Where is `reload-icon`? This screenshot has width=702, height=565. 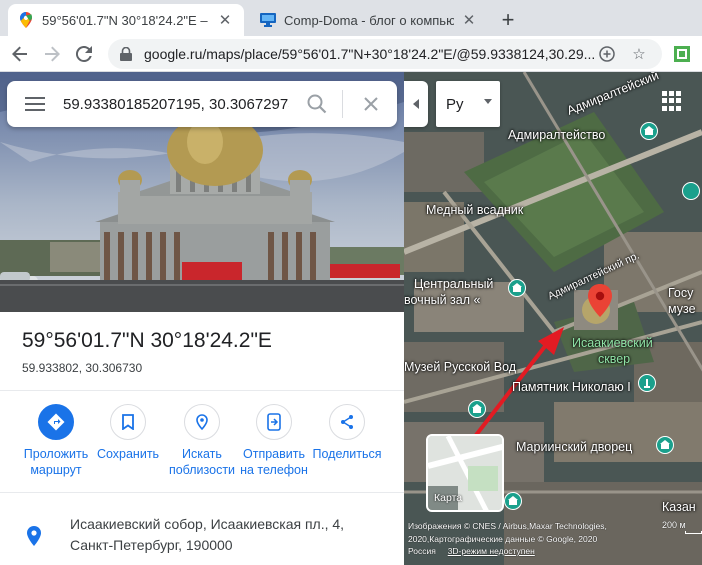
reload-icon is located at coordinates (84, 54).